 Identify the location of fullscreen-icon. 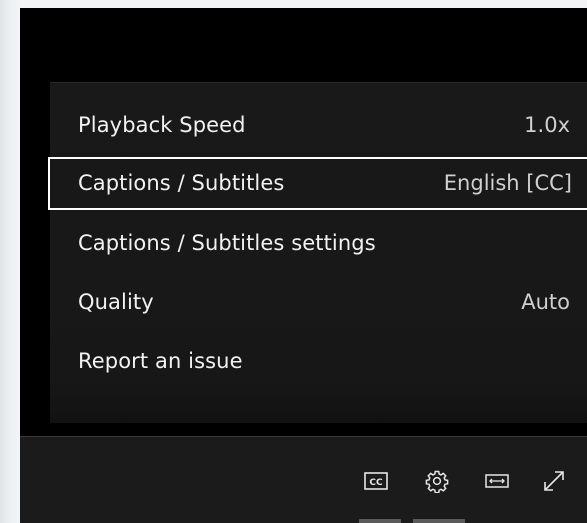
(554, 481).